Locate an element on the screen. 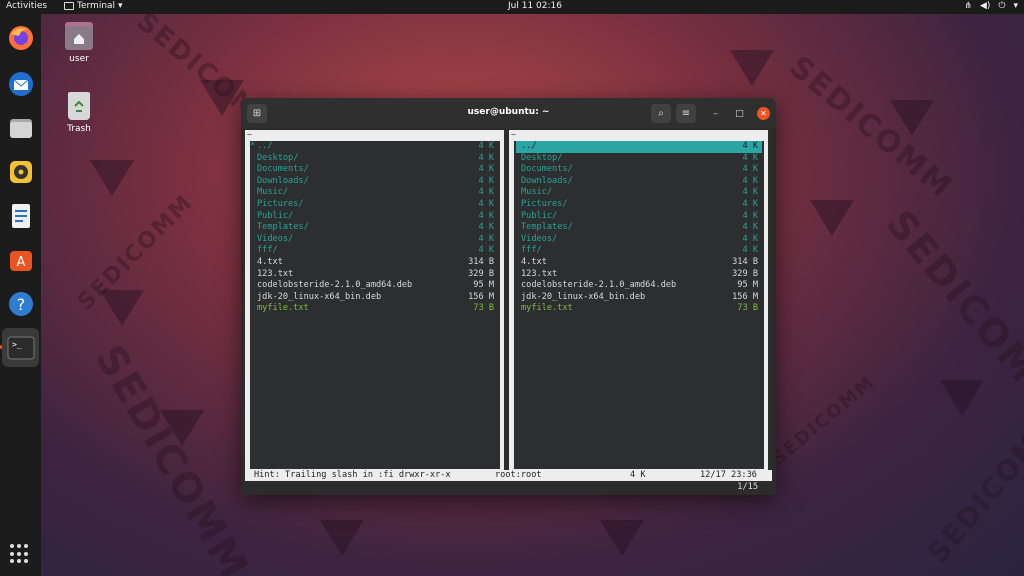 This screenshot has height=576, width=1024. desktop-icon-label: user is located at coordinates (79, 59).